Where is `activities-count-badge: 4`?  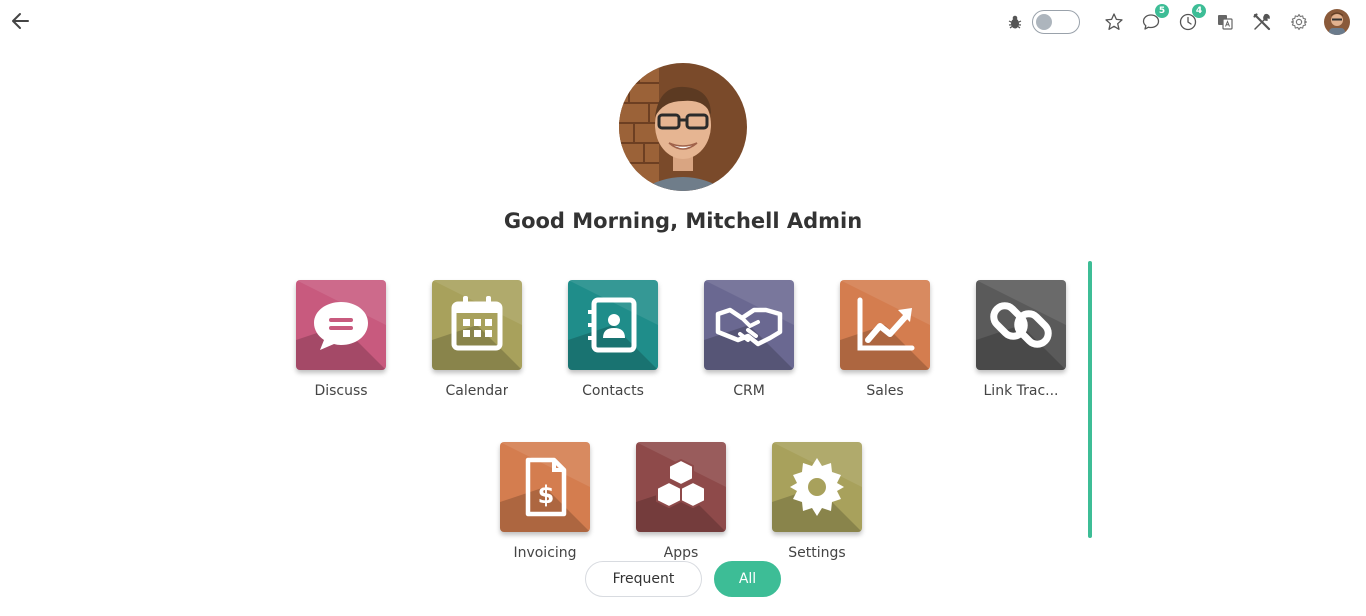 activities-count-badge: 4 is located at coordinates (1199, 11).